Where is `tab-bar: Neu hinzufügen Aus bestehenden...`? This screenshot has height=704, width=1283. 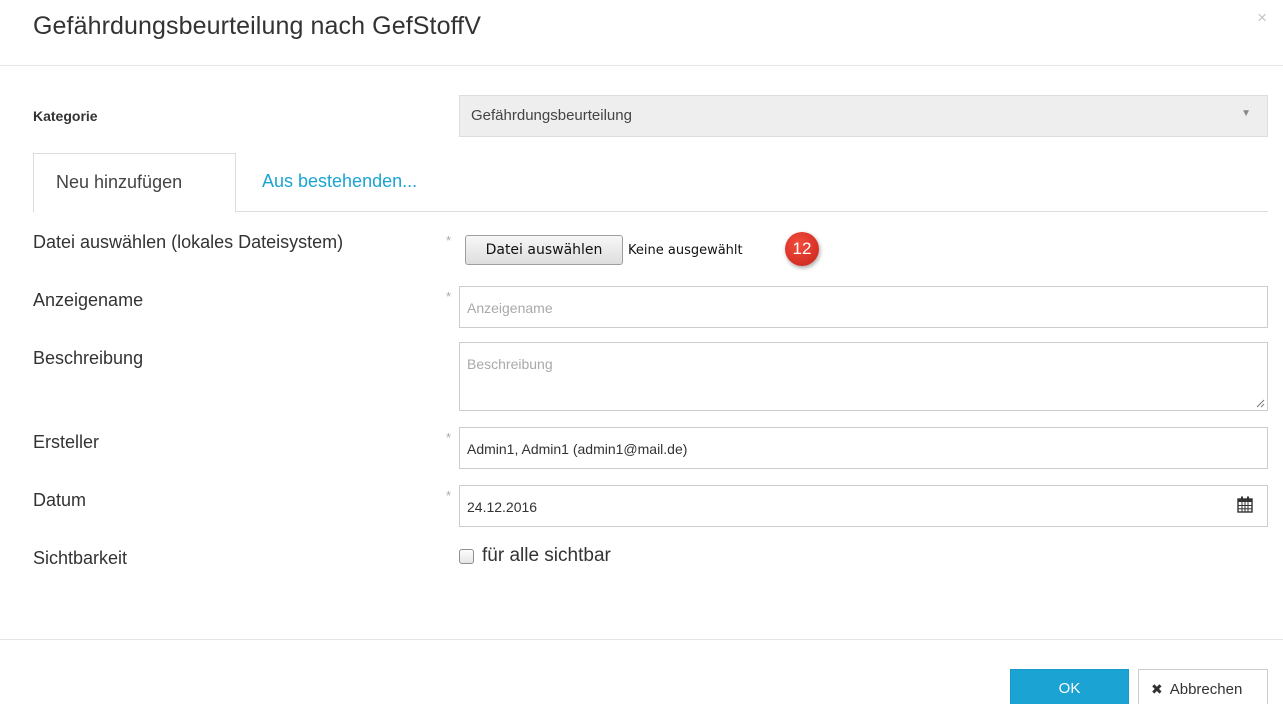
tab-bar: Neu hinzufügen Aus bestehenden... is located at coordinates (650, 183).